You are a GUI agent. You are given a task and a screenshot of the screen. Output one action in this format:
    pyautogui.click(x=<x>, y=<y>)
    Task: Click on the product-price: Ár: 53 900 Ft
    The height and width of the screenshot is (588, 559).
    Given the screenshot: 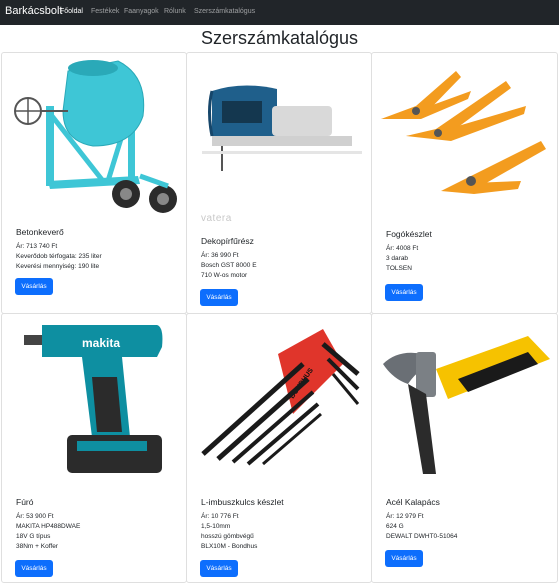 What is the action you would take?
    pyautogui.click(x=35, y=516)
    